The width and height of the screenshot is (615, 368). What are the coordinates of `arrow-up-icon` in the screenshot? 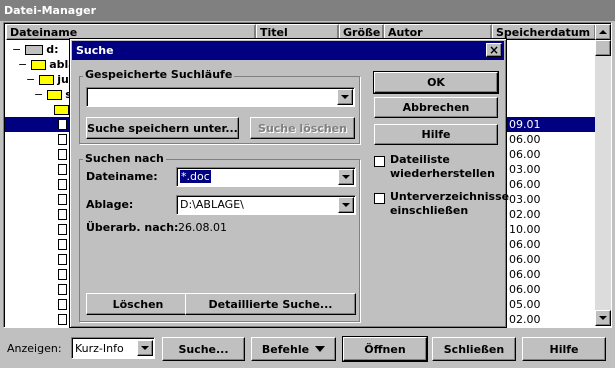 It's located at (603, 32).